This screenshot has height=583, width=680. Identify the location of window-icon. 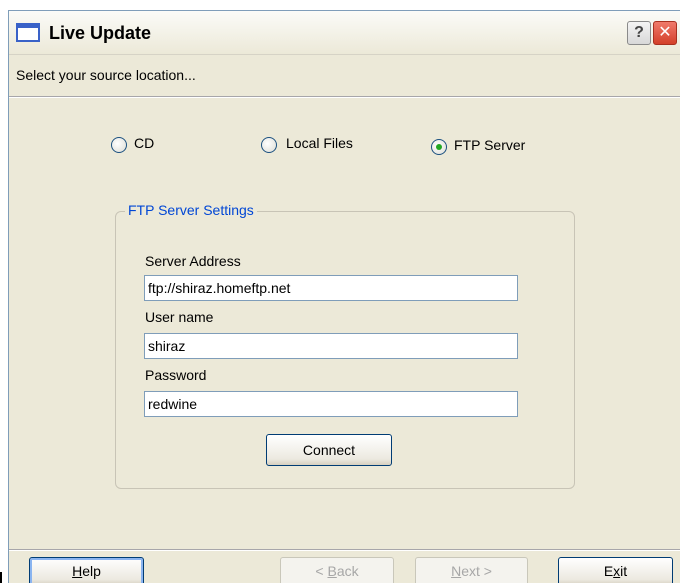
(28, 32).